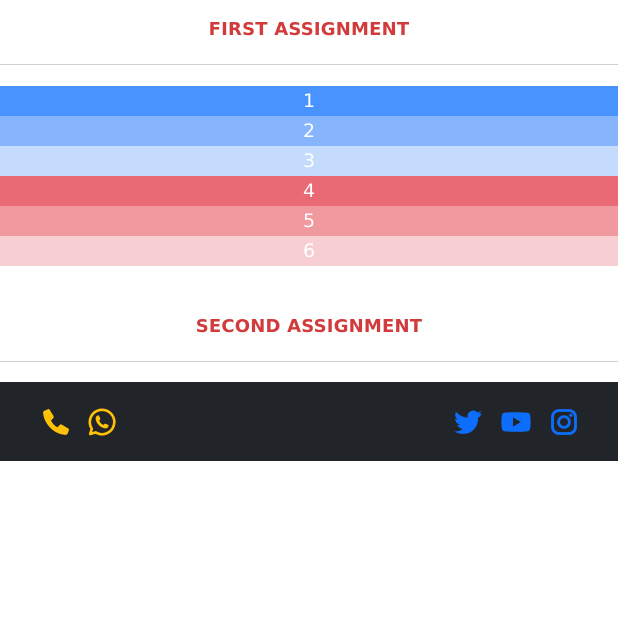 The height and width of the screenshot is (632, 618). Describe the element at coordinates (309, 191) in the screenshot. I see `stripe-4: 4` at that location.